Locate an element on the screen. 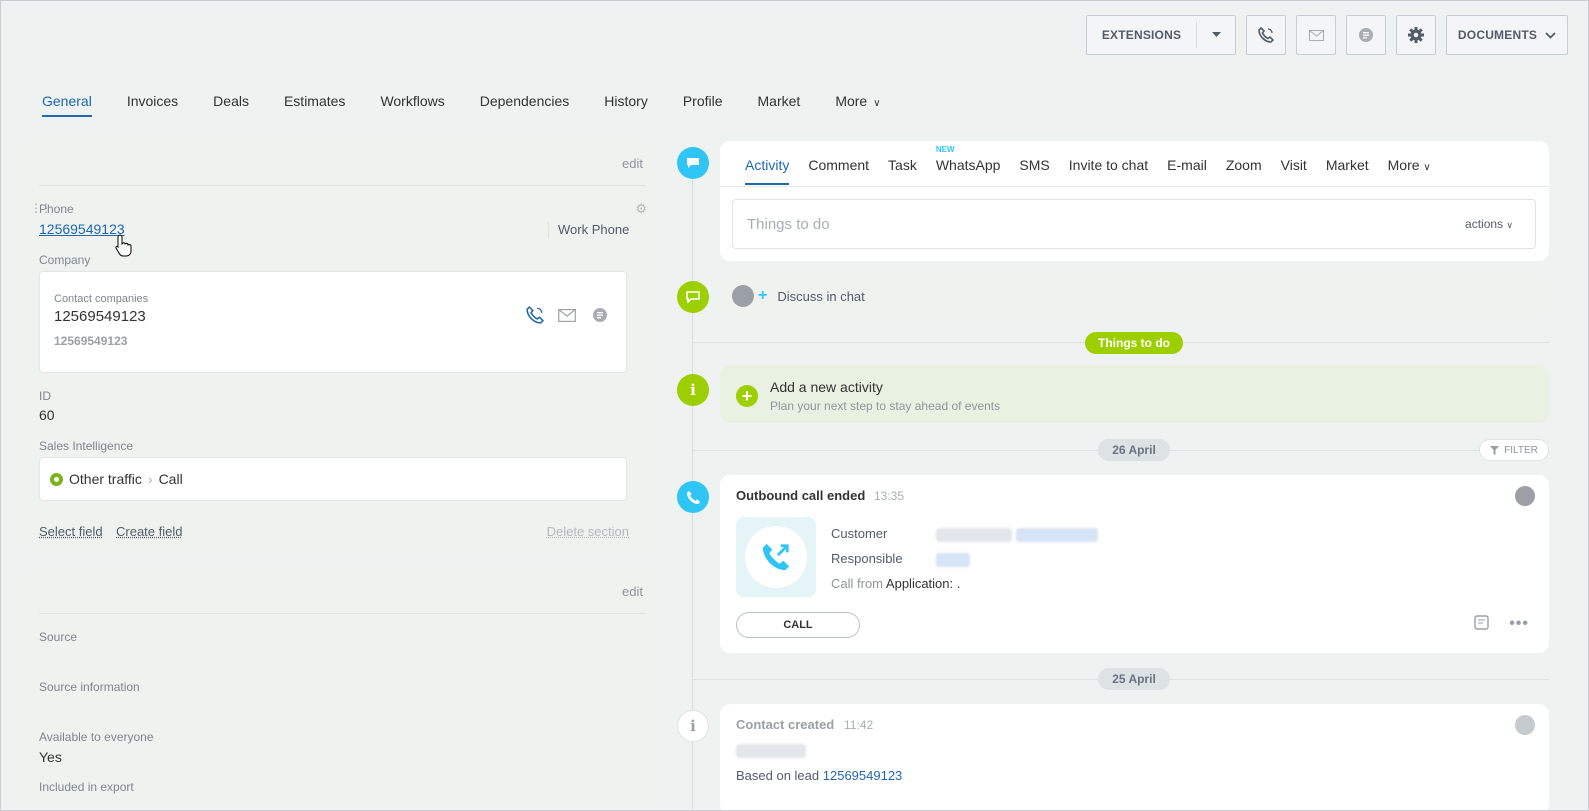  tab-profile: Profile is located at coordinates (703, 105).